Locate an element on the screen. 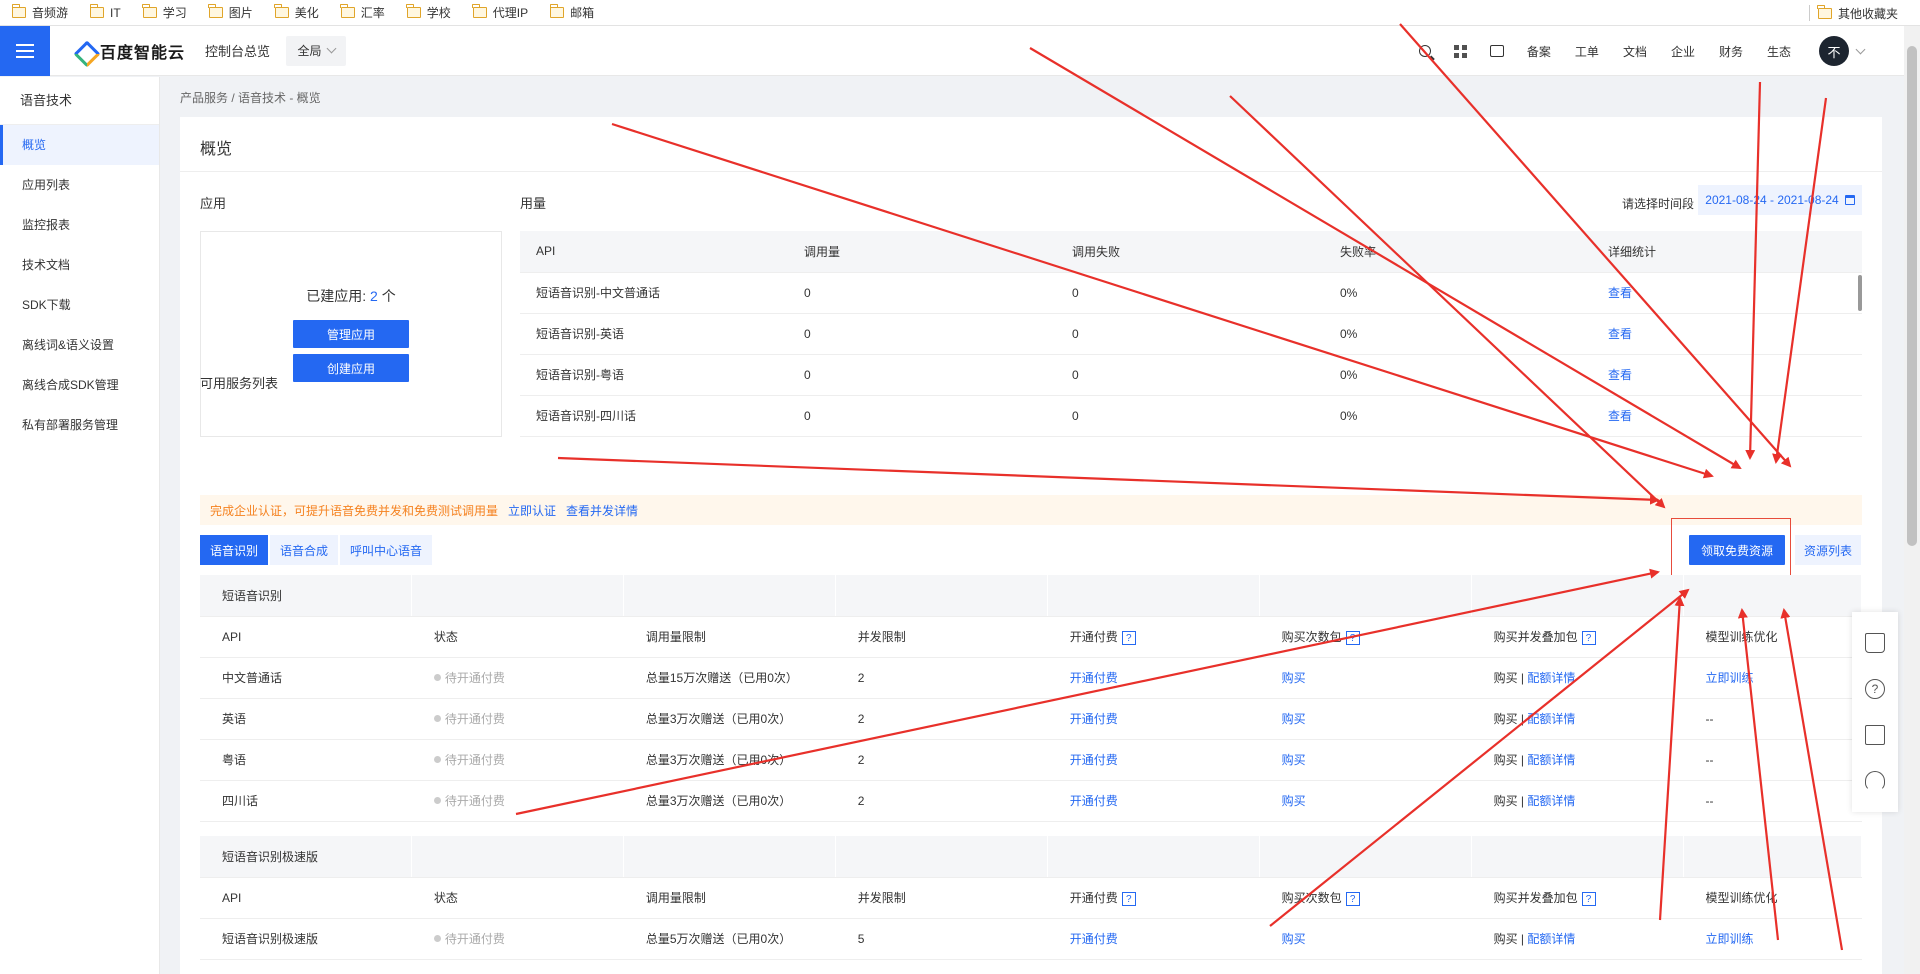 This screenshot has height=974, width=1920. table-row: 英语 待开通付费 总量3万次赠送（已用0次） 2 开通付费 购买 购买 | 配额详情 -- is located at coordinates (1031, 719).